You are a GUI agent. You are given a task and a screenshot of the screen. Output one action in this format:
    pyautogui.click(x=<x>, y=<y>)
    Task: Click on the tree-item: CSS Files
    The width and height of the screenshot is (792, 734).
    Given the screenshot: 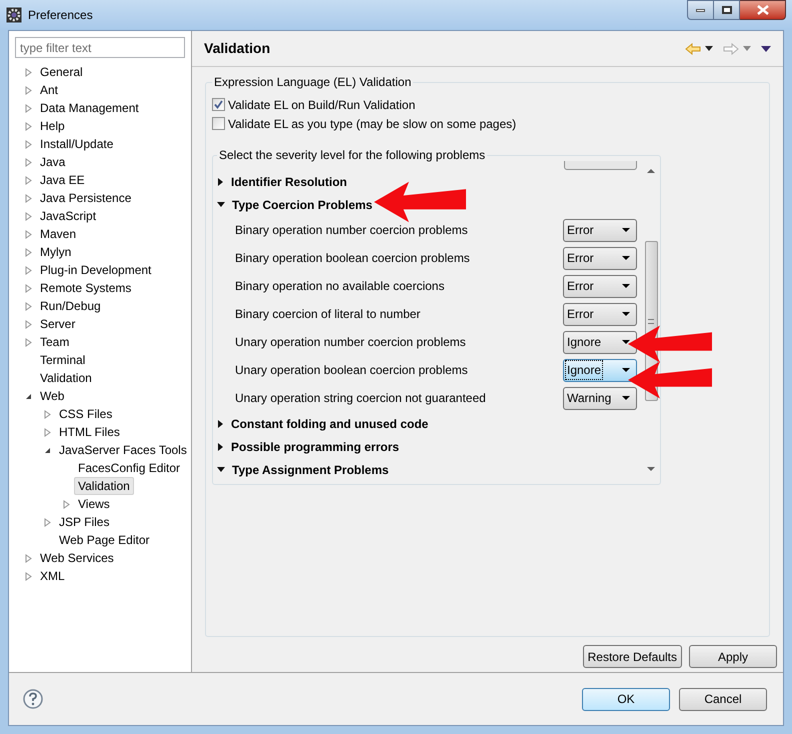 What is the action you would take?
    pyautogui.click(x=85, y=414)
    